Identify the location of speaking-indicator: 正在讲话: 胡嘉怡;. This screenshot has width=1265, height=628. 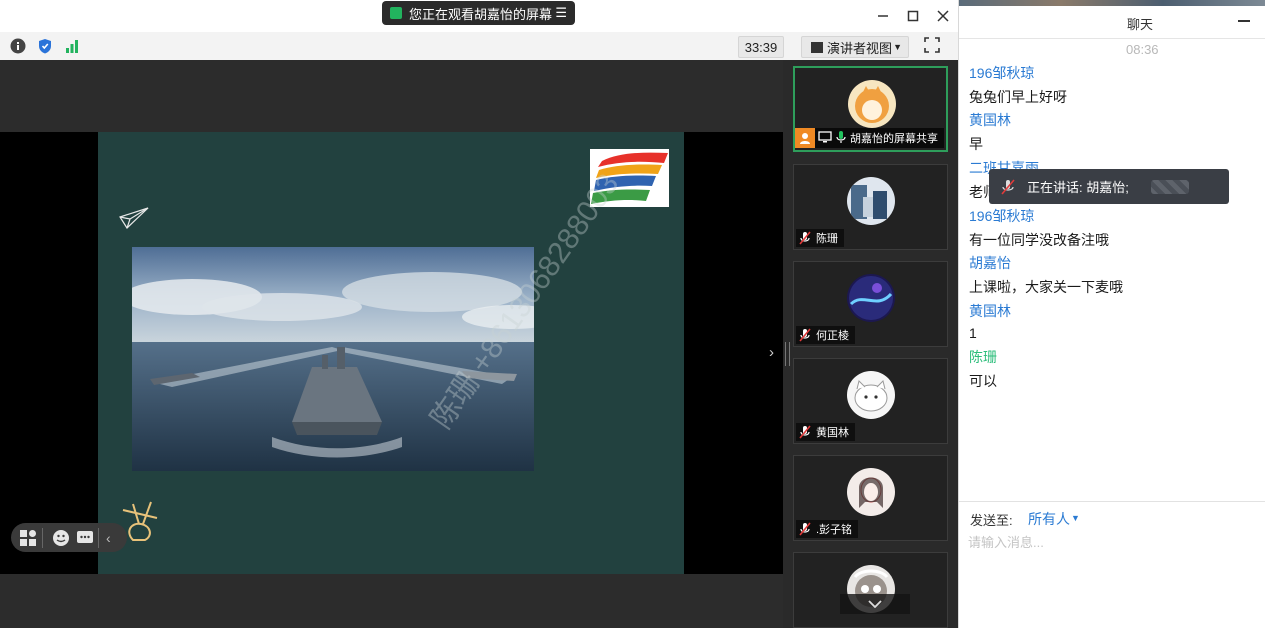
(1109, 186).